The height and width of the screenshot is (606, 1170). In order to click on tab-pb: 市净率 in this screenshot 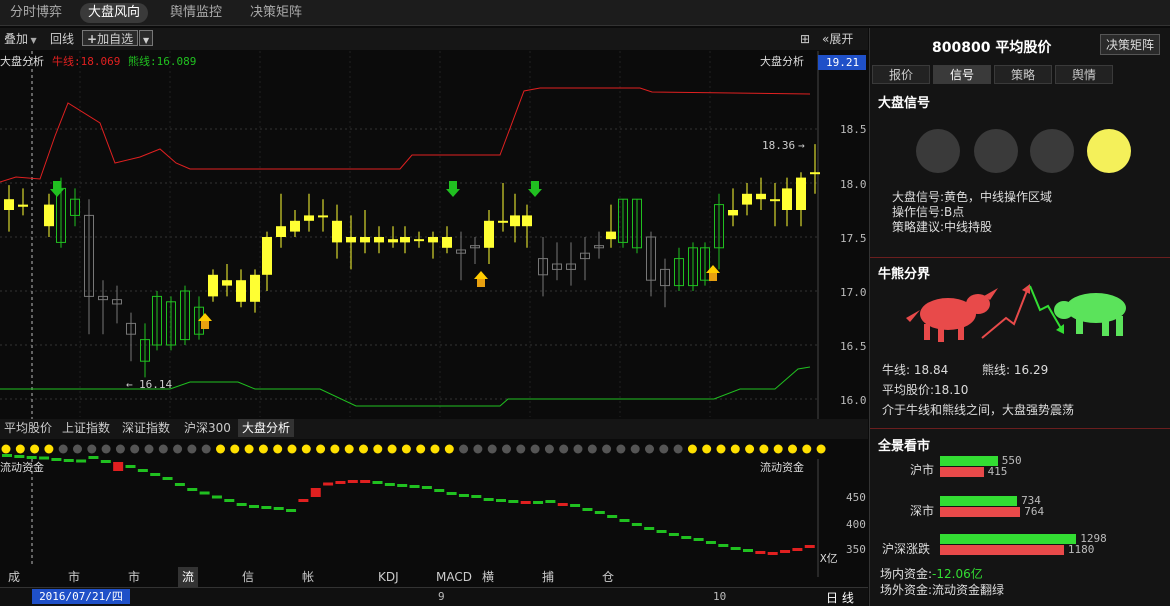, I will do `click(134, 585)`.